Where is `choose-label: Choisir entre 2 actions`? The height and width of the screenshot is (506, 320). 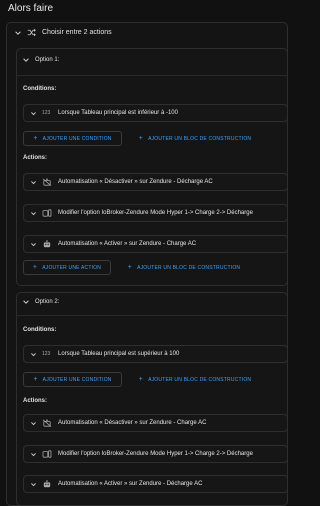 choose-label: Choisir entre 2 actions is located at coordinates (77, 32).